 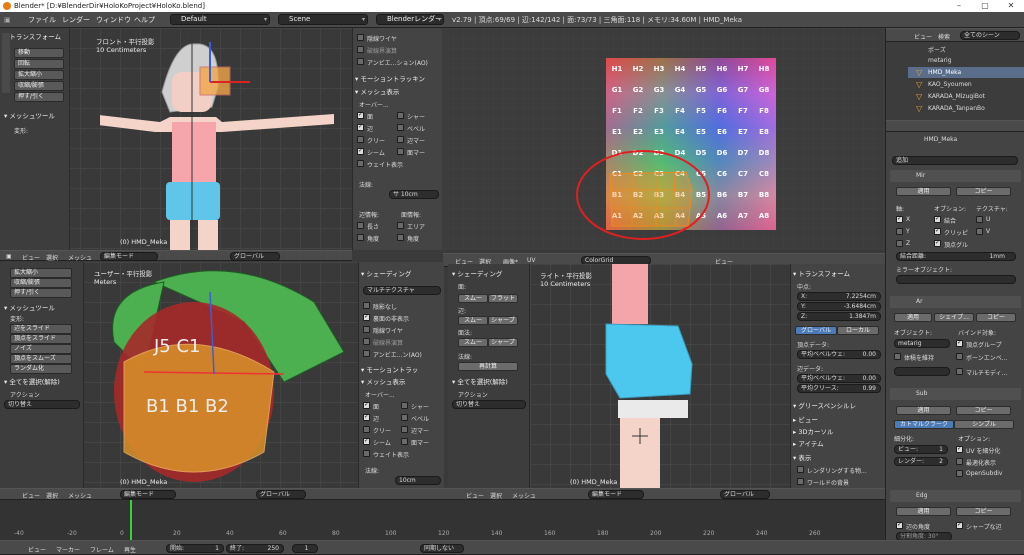 What do you see at coordinates (41, 273) in the screenshot?
I see `scale-button-2: 拡大縮小` at bounding box center [41, 273].